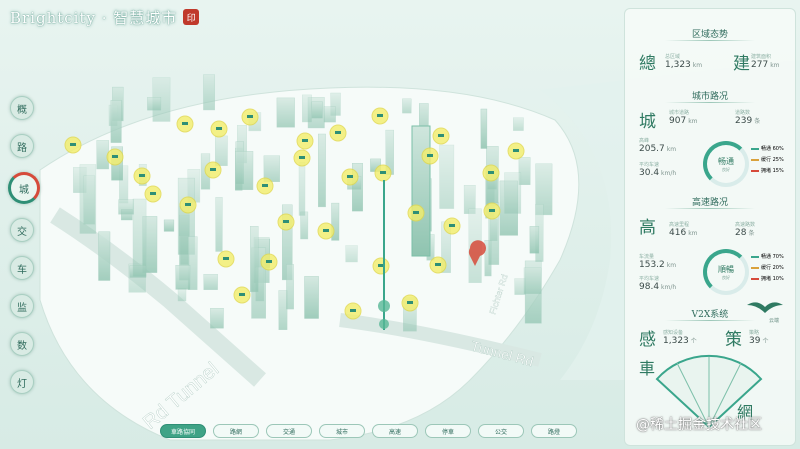 The width and height of the screenshot is (800, 449). Describe the element at coordinates (683, 118) in the screenshot. I see `stat-city-road-length: 城市道路 907 km` at that location.